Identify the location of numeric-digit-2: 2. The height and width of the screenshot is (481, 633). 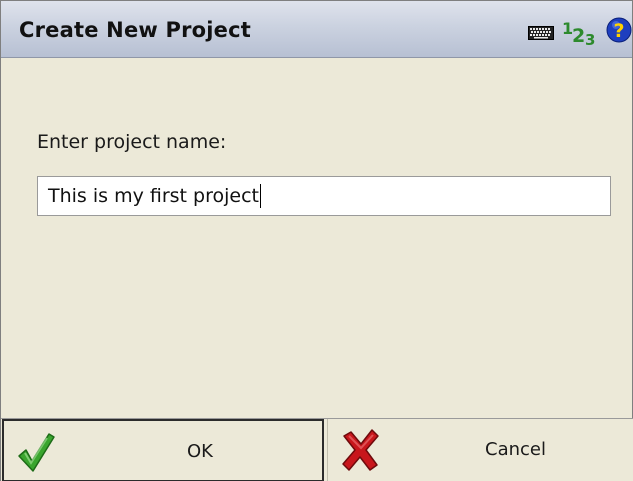
(579, 36).